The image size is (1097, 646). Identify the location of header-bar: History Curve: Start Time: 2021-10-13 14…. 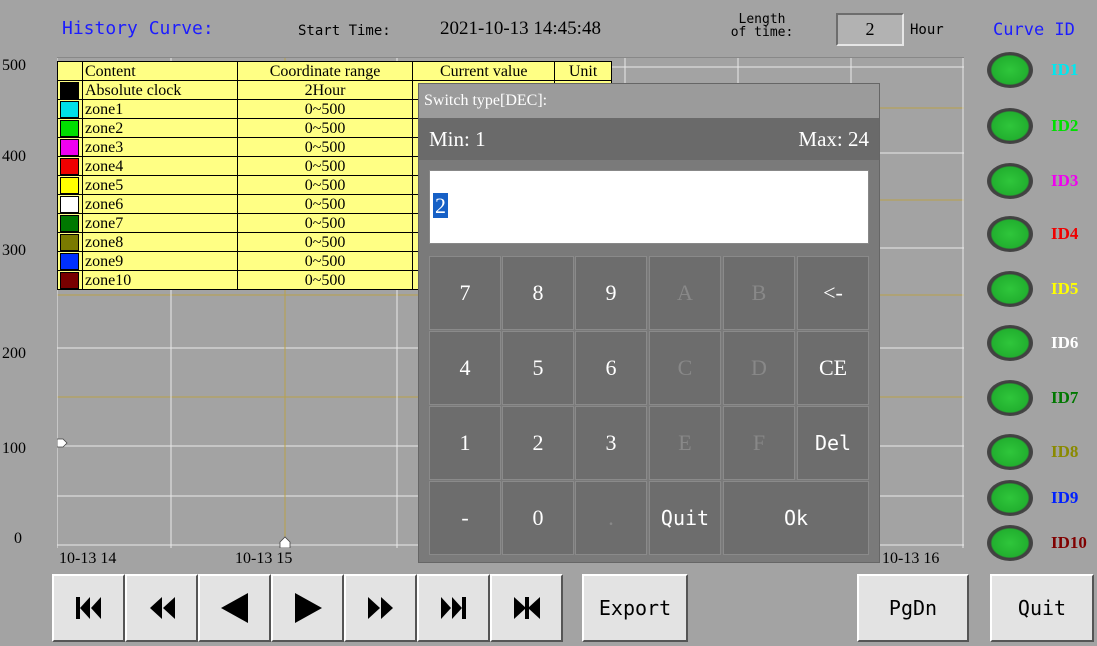
(548, 29).